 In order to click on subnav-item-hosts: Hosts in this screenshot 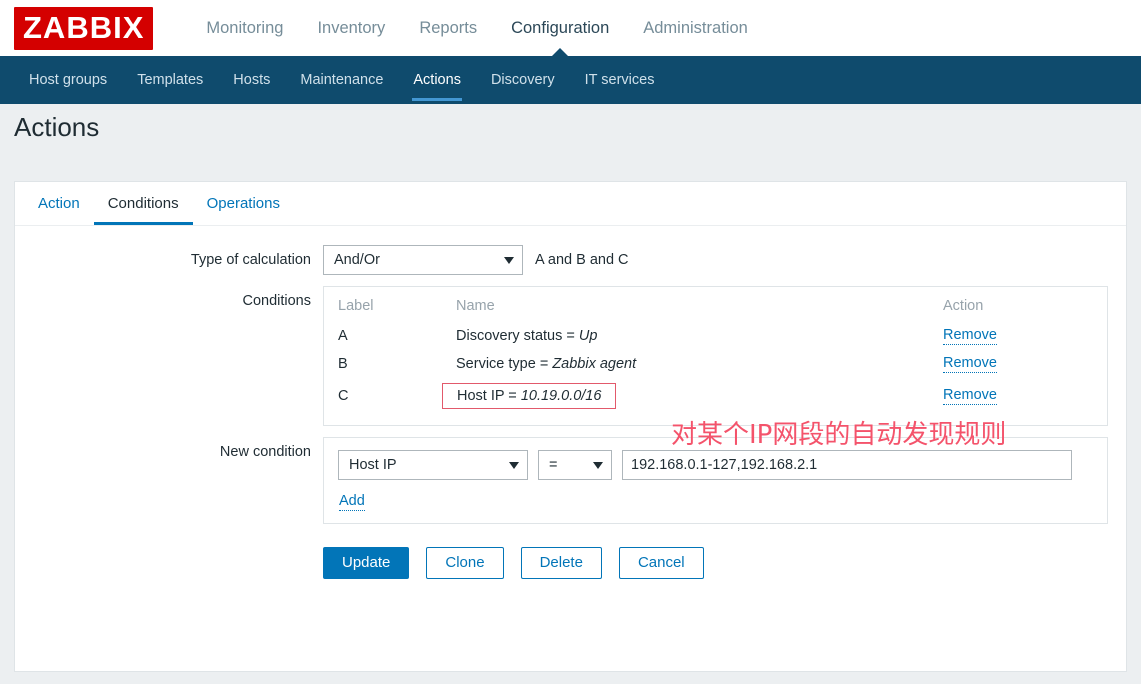, I will do `click(251, 80)`.